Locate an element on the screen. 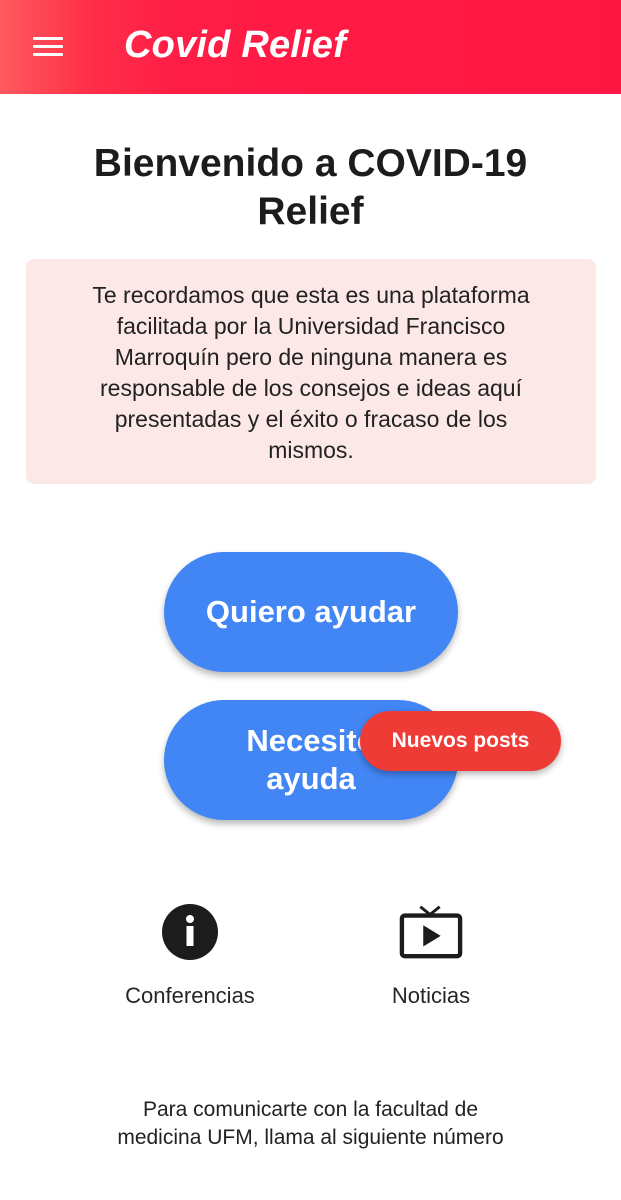 The width and height of the screenshot is (621, 1200). want-to-help-button: Quiero ayudar is located at coordinates (311, 612).